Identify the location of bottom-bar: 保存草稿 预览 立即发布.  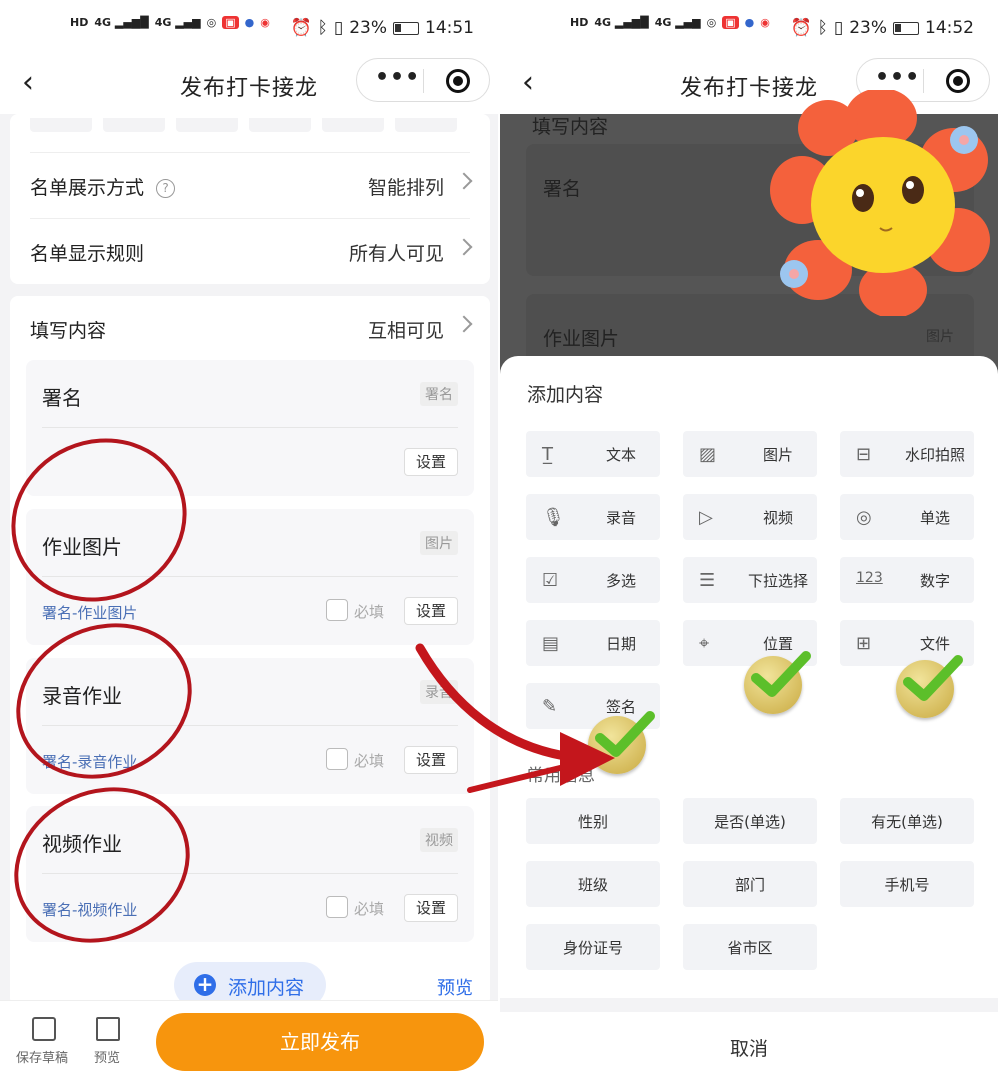
(249, 1040).